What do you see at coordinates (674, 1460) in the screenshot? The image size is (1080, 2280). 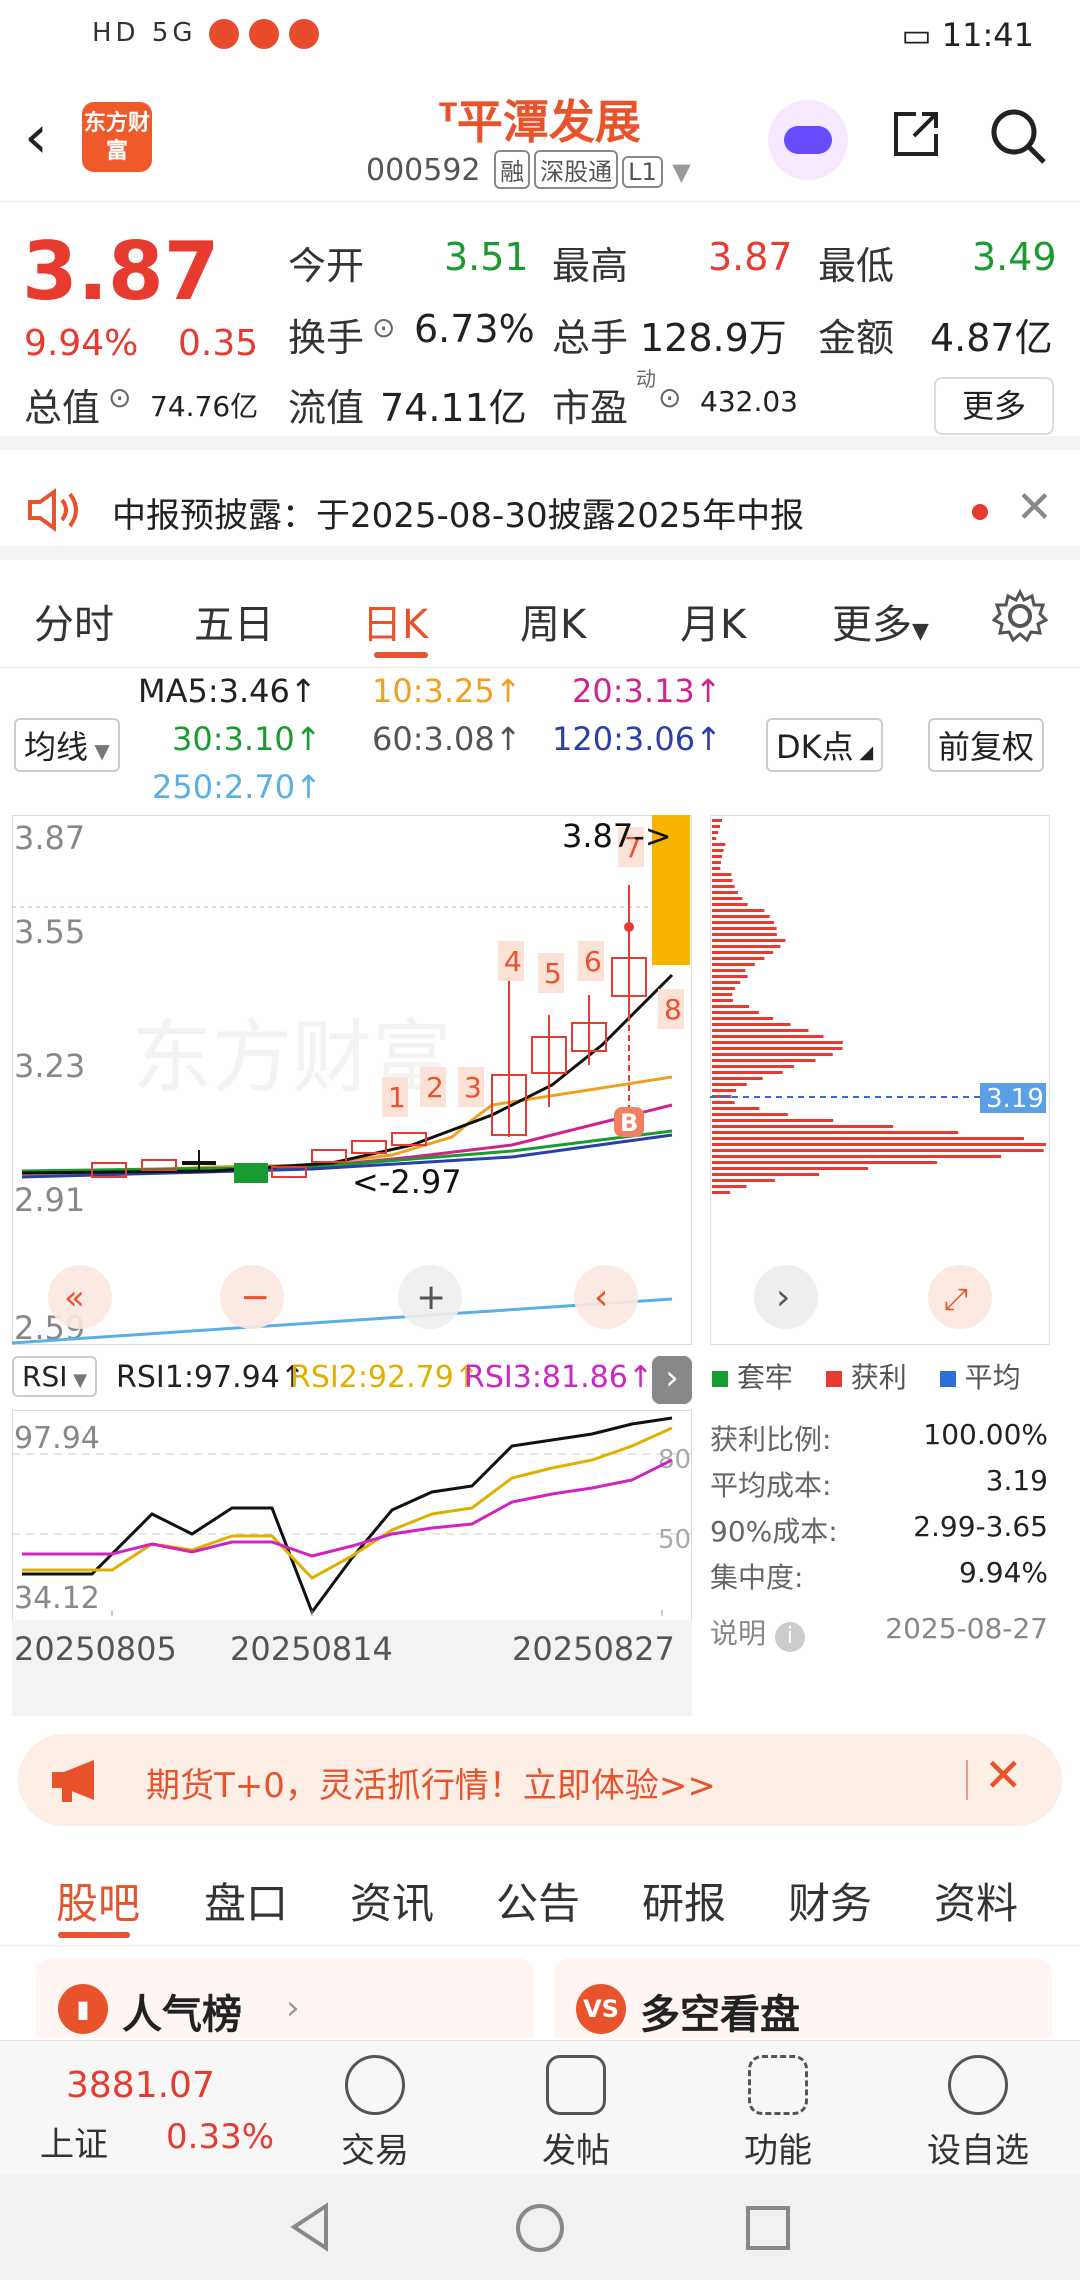 I see `rsi-80-label: 80` at bounding box center [674, 1460].